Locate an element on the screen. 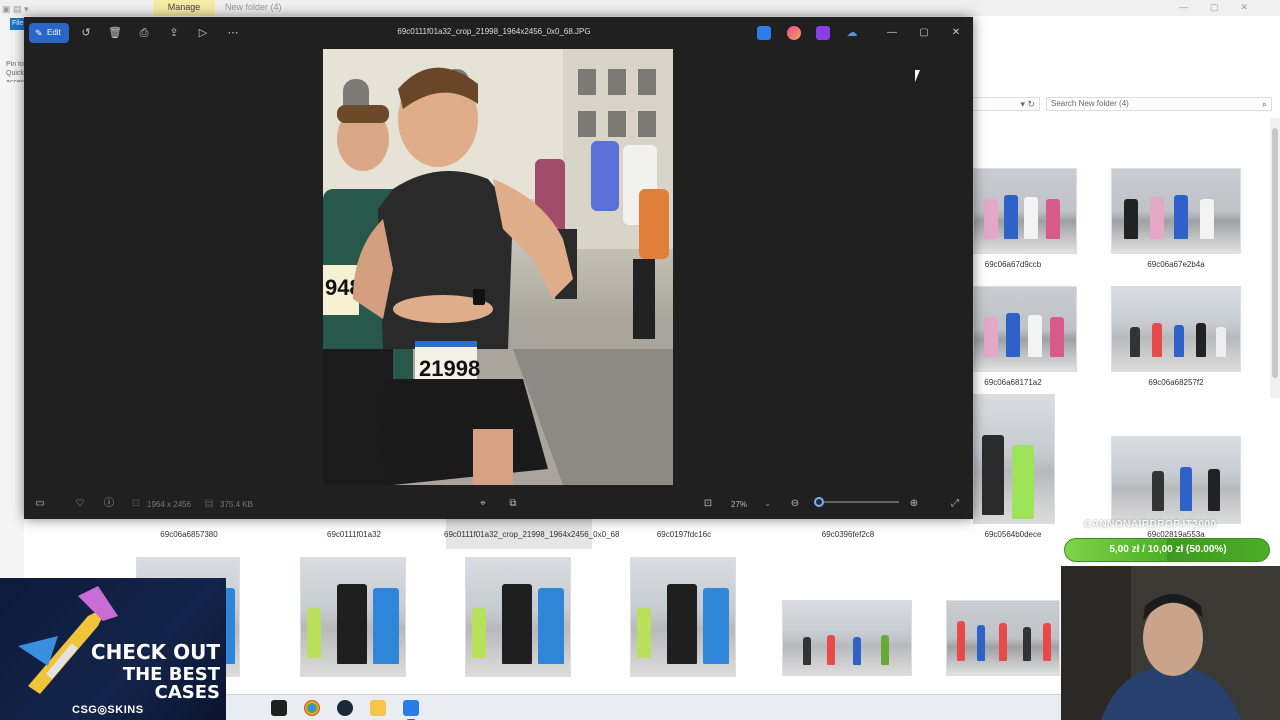 The image size is (1280, 720). delete-icon: 🗑 is located at coordinates (115, 33).